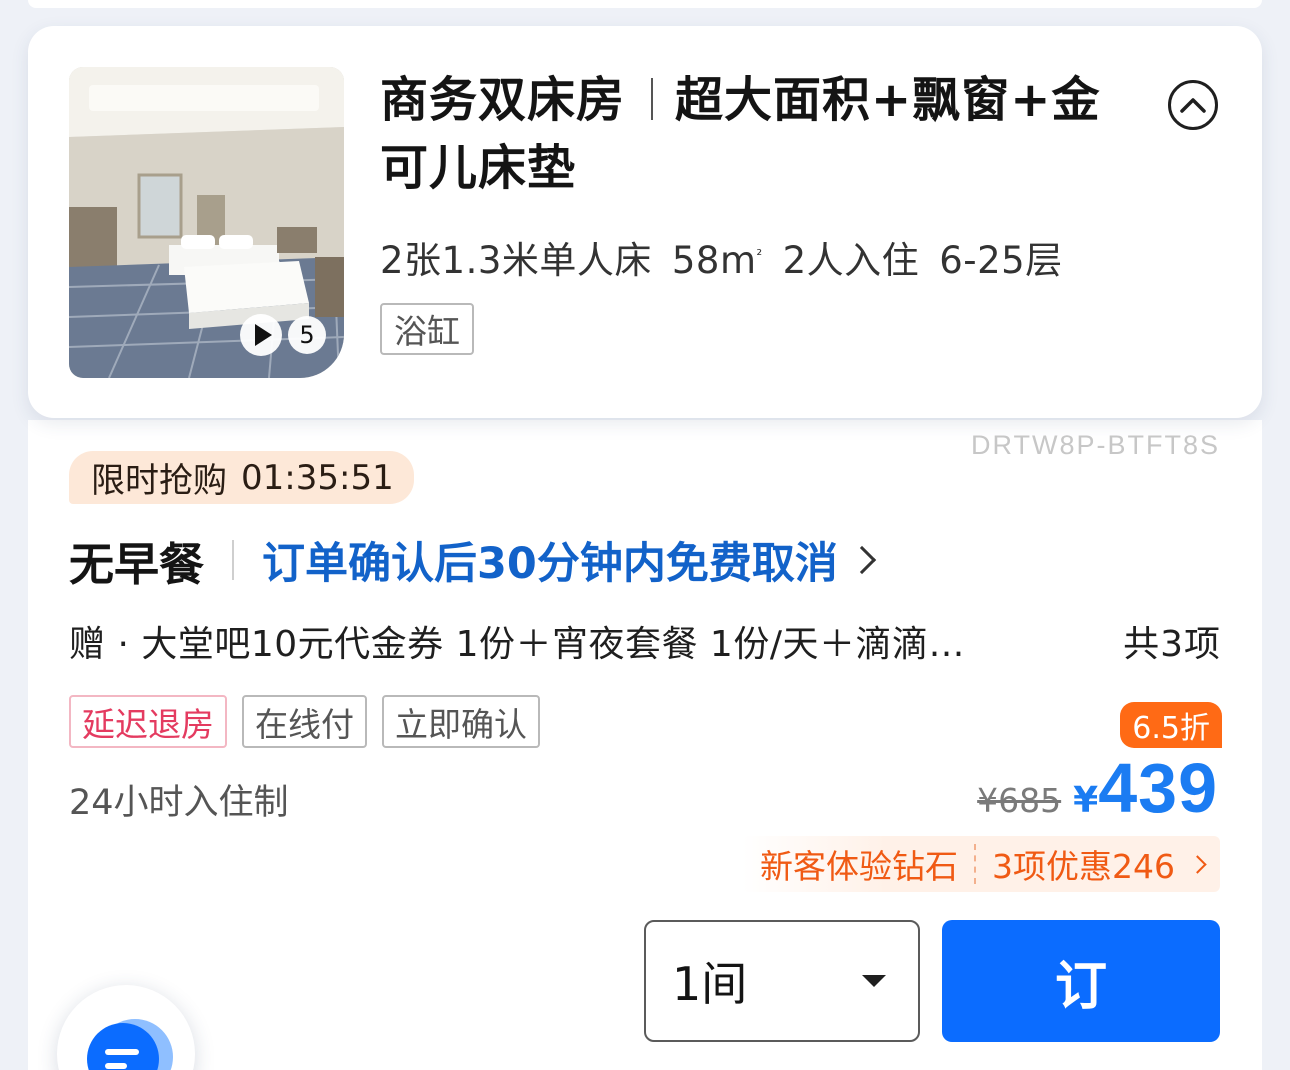  What do you see at coordinates (148, 721) in the screenshot?
I see `tag-late-checkout: 延迟退房` at bounding box center [148, 721].